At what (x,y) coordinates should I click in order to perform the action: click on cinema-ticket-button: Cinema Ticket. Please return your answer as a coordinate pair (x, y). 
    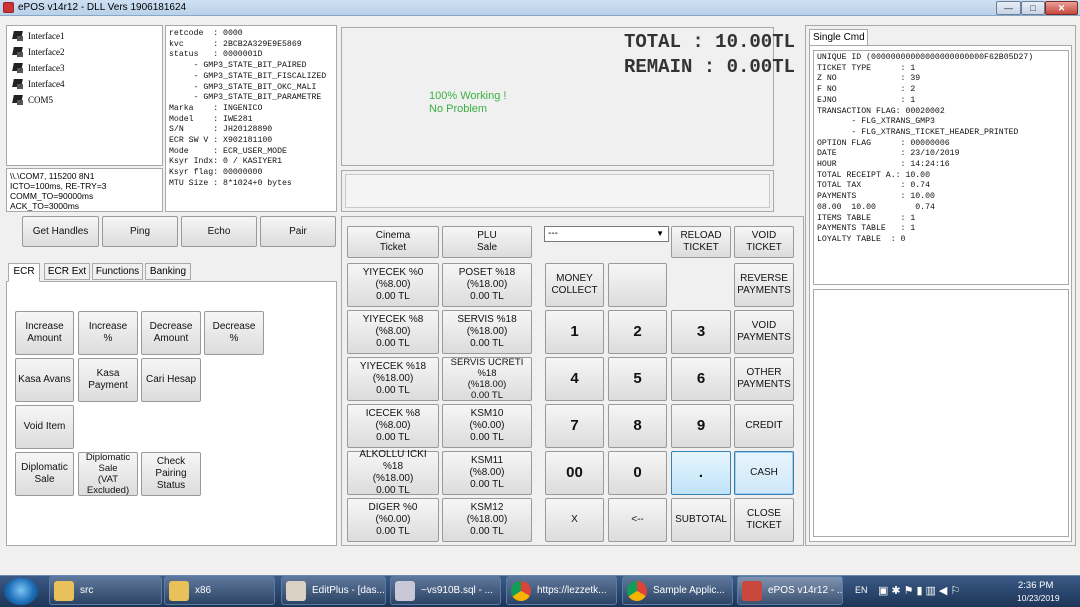
    Looking at the image, I should click on (393, 242).